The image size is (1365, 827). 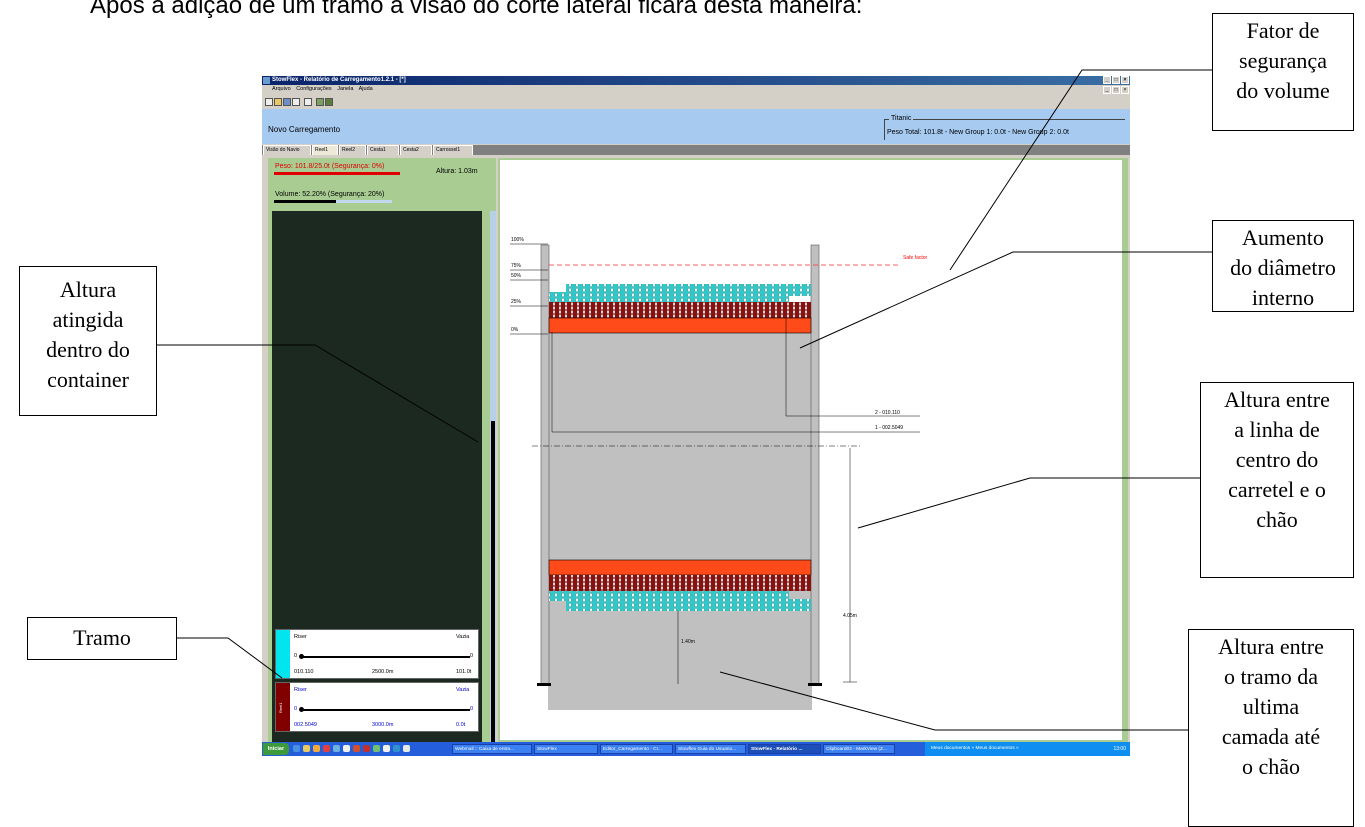 I want to click on pct-label-75: 75%, so click(x=516, y=266).